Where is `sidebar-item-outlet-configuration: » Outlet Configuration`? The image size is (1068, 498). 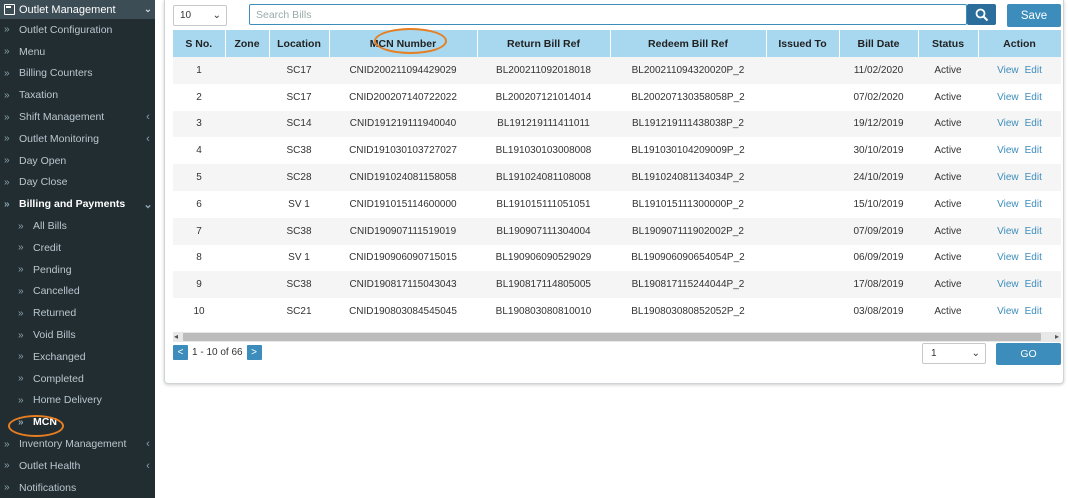 sidebar-item-outlet-configuration: » Outlet Configuration is located at coordinates (77, 30).